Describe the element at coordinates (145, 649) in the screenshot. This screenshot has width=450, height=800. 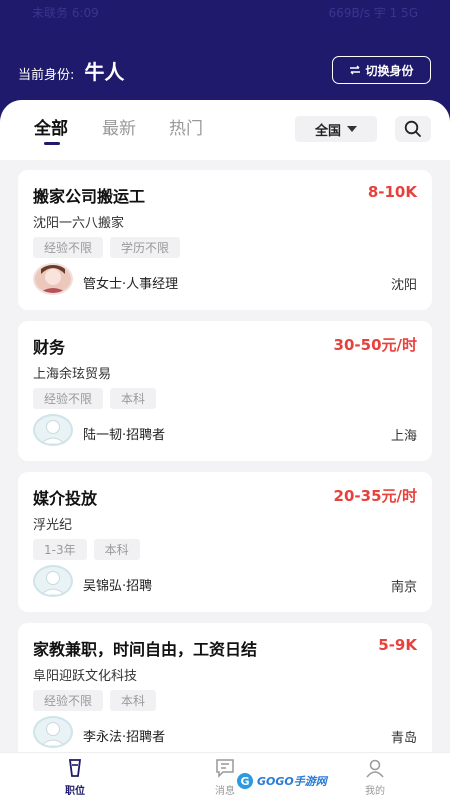
I see `job-title: 家教兼职，时间自由，工资日结` at that location.